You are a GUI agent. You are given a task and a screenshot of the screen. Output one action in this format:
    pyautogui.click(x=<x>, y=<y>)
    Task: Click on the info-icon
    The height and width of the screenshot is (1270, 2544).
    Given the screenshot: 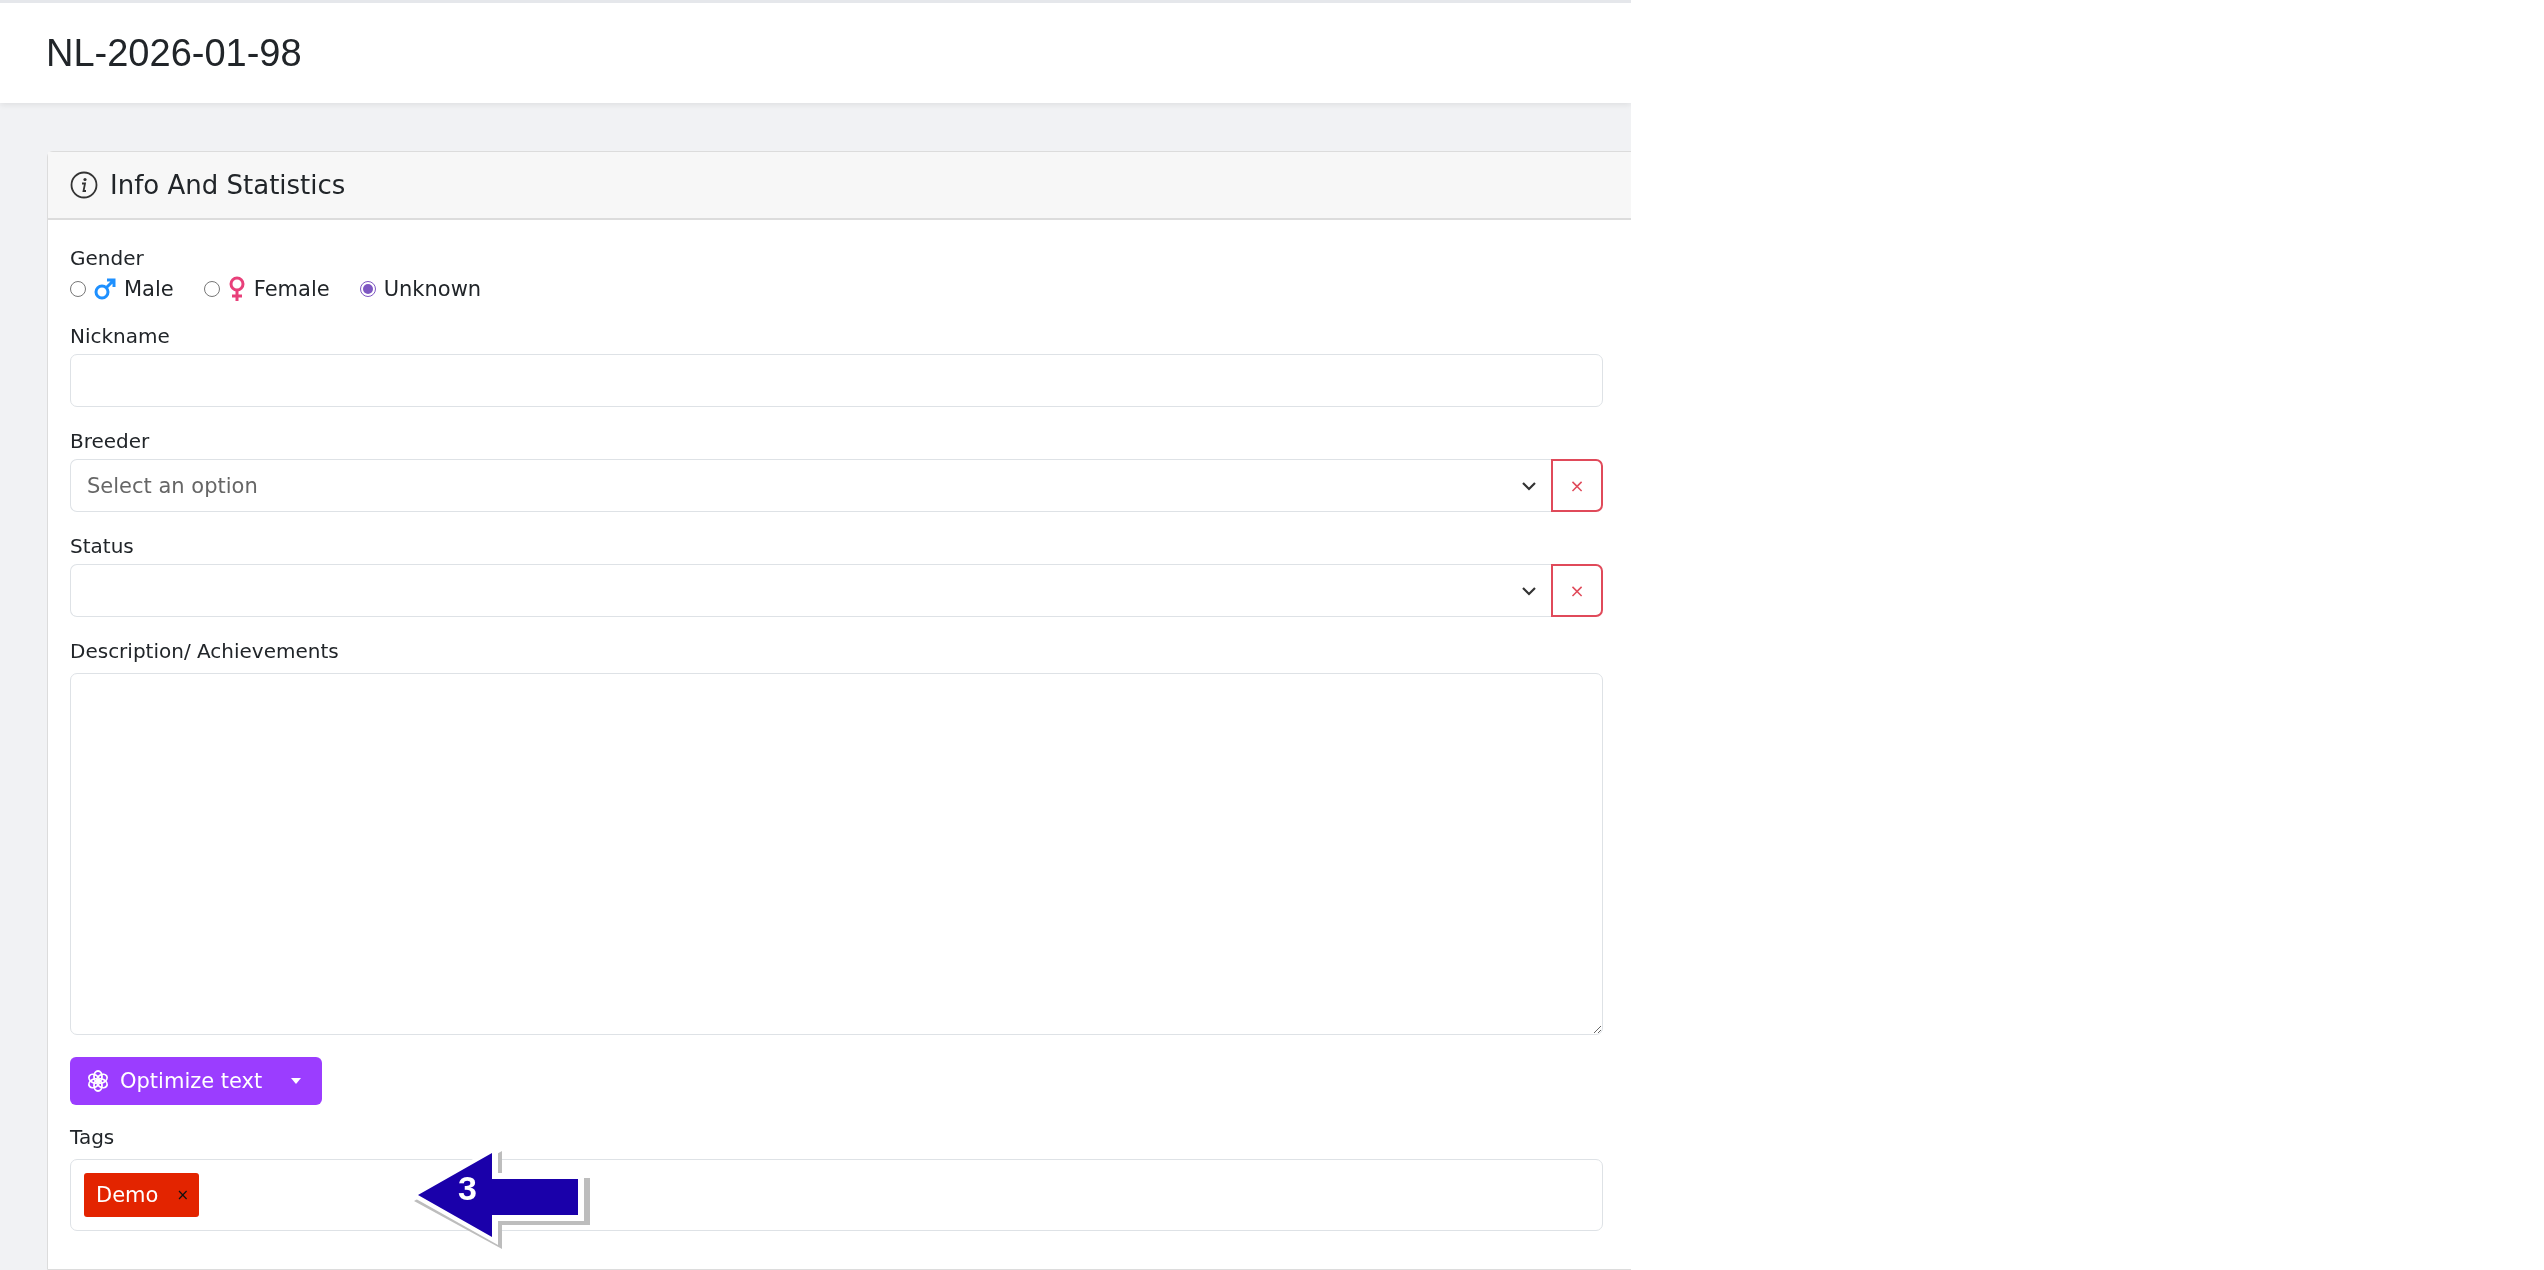 What is the action you would take?
    pyautogui.click(x=84, y=185)
    